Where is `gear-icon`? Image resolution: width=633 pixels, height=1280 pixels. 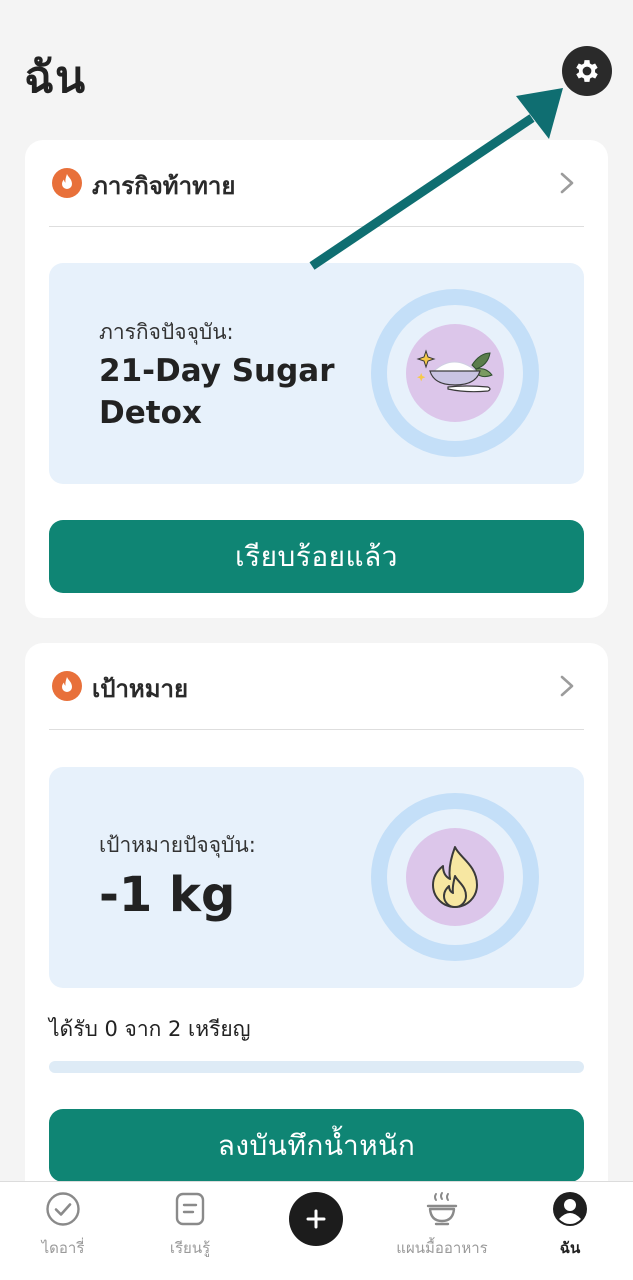
gear-icon is located at coordinates (587, 71).